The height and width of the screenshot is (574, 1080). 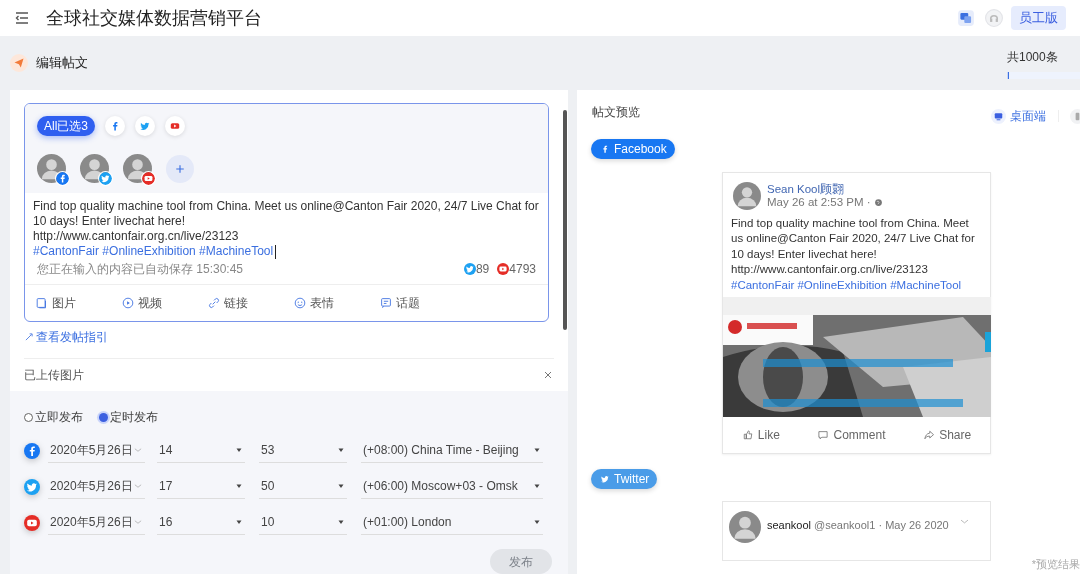 What do you see at coordinates (966, 18) in the screenshot?
I see `translate-icon` at bounding box center [966, 18].